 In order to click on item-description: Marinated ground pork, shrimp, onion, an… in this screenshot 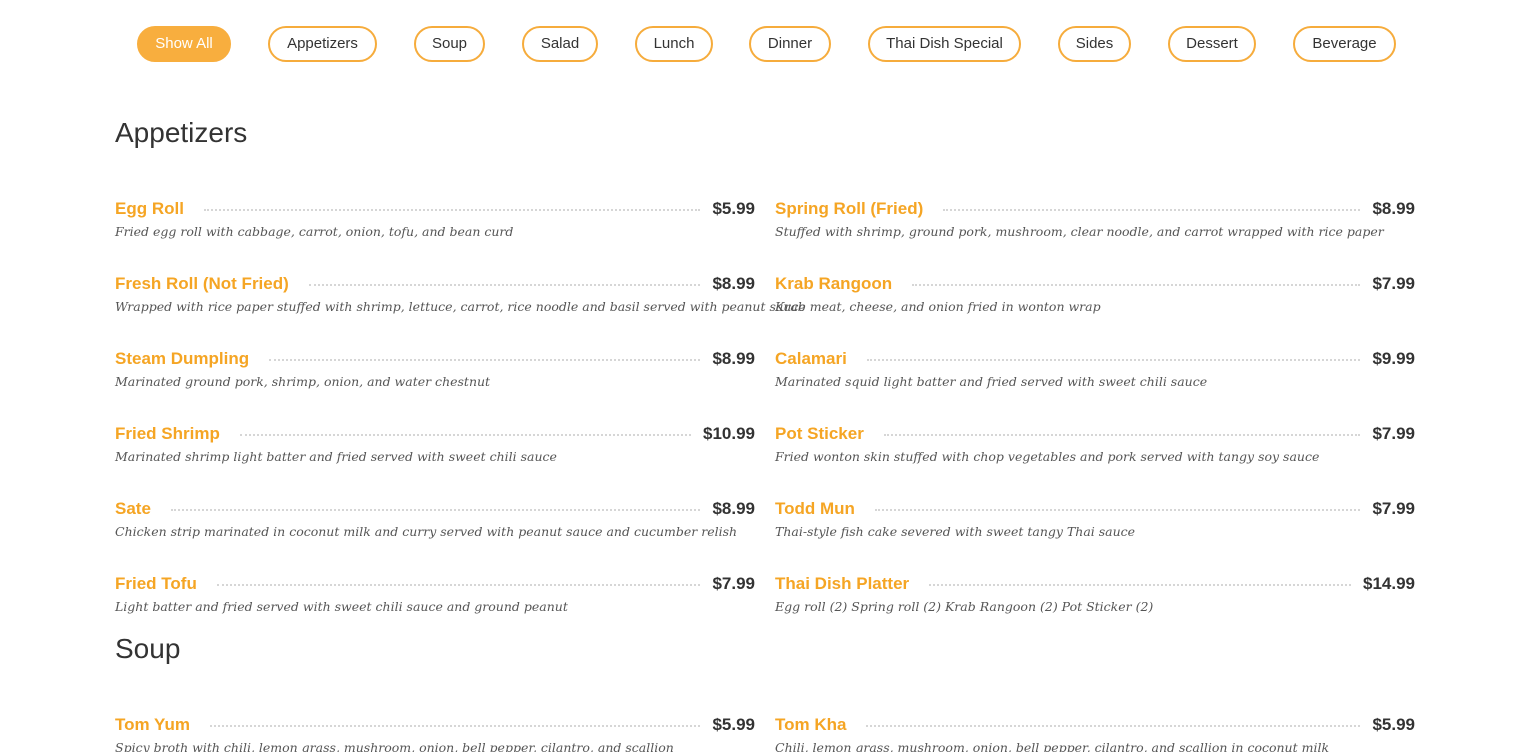, I will do `click(303, 381)`.